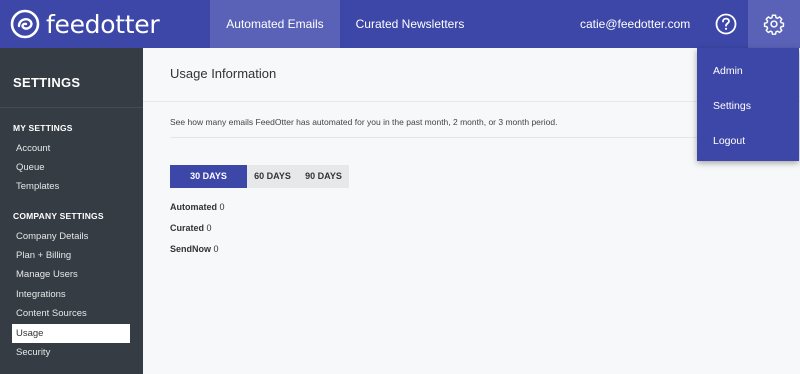 The image size is (800, 374). What do you see at coordinates (71, 294) in the screenshot?
I see `sidebar-item-integrations: Integrations` at bounding box center [71, 294].